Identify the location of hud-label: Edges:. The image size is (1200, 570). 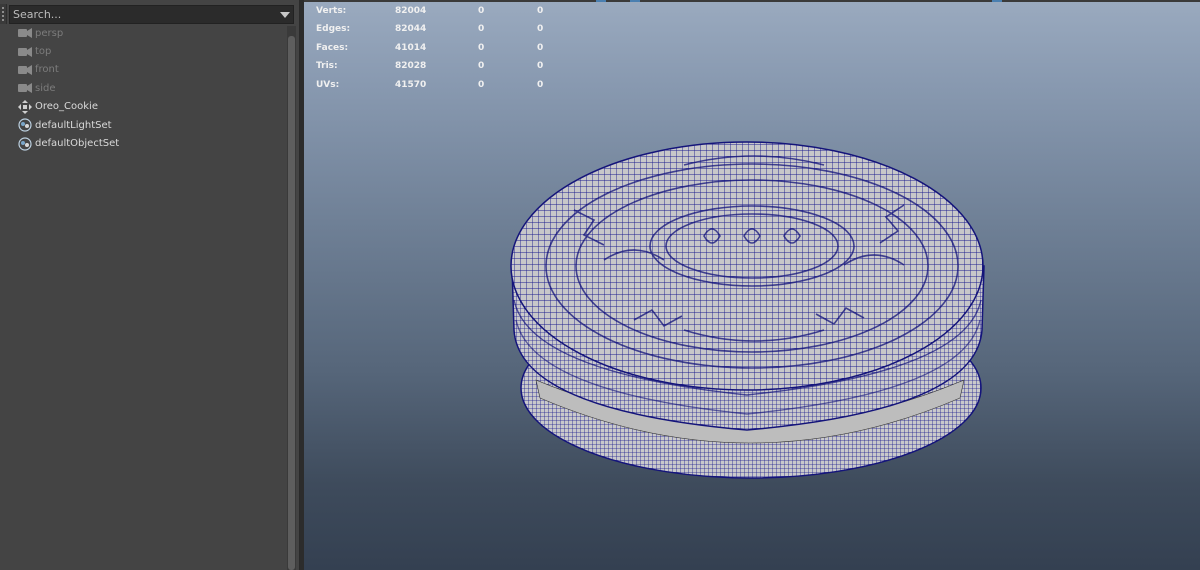
(333, 29).